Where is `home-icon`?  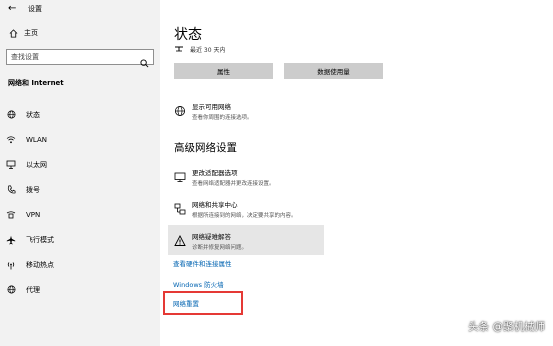 home-icon is located at coordinates (13, 33).